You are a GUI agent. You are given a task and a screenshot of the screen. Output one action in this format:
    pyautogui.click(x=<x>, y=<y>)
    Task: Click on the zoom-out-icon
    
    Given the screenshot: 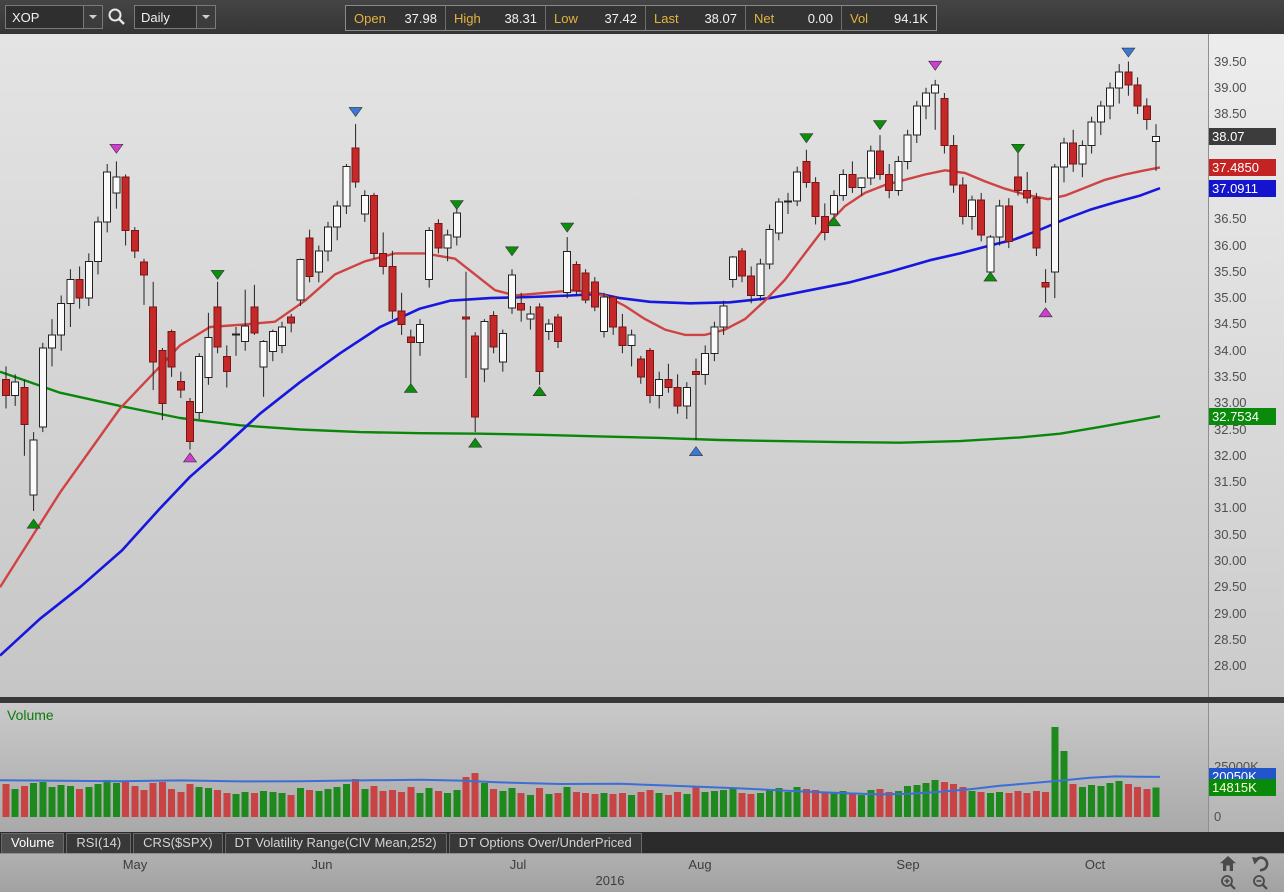 What is the action you would take?
    pyautogui.click(x=1260, y=882)
    